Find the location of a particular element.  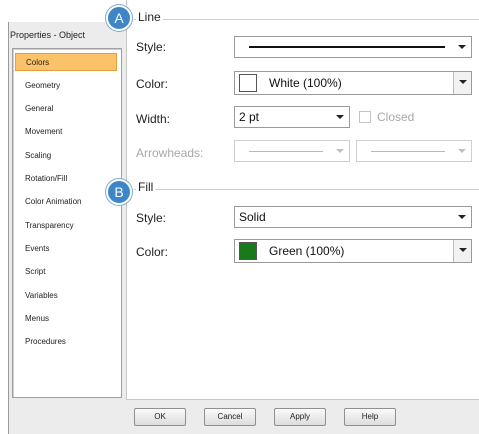

arrowheads-label: Arrowheads: is located at coordinates (170, 153).